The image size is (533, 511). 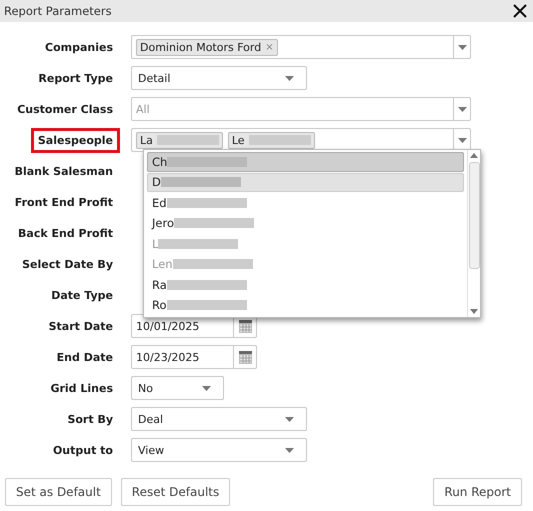 I want to click on selected-tag: La, so click(x=179, y=140).